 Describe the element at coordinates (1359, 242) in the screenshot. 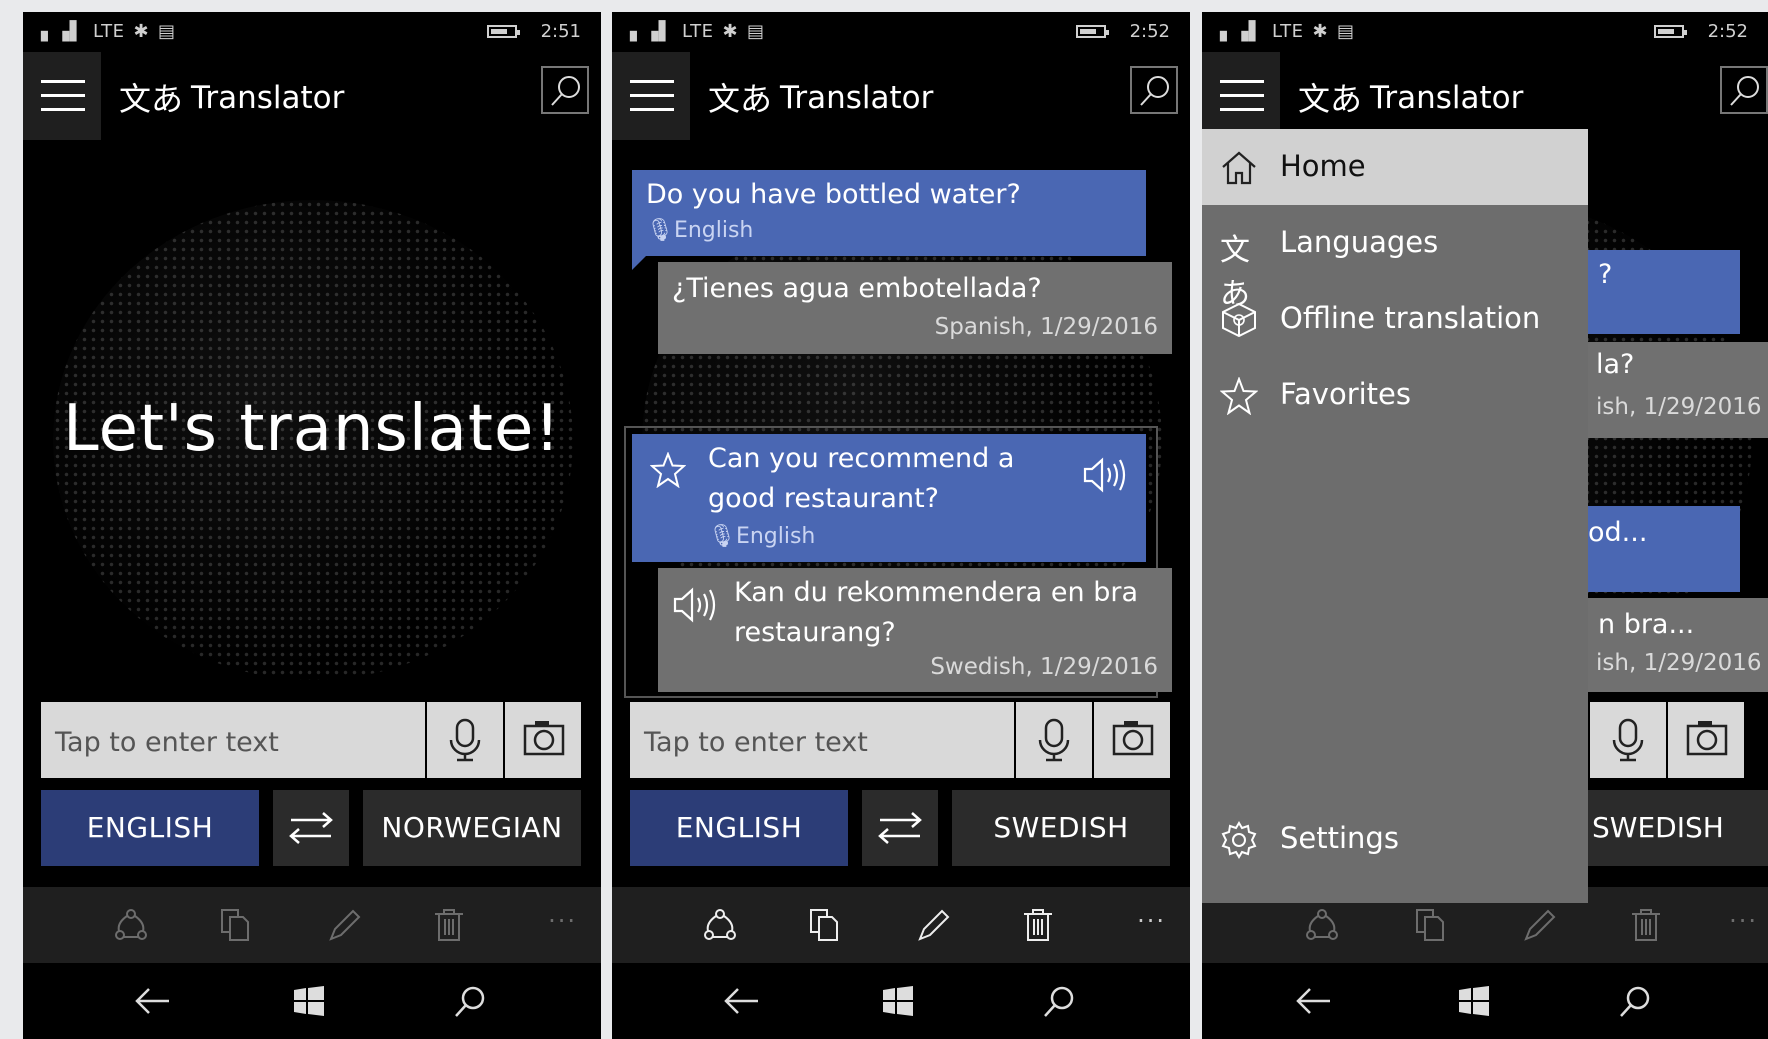

I see `menu-item-label: Languages` at that location.